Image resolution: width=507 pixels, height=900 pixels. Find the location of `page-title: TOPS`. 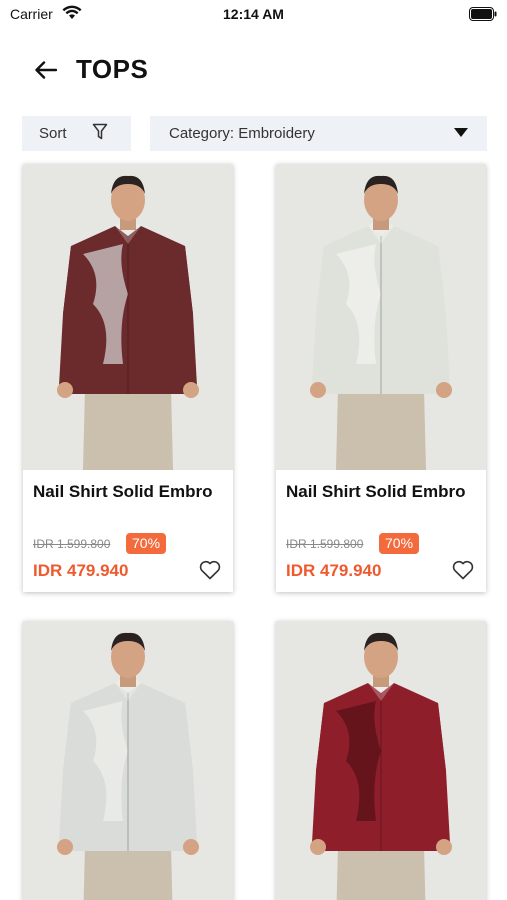

page-title: TOPS is located at coordinates (112, 69).